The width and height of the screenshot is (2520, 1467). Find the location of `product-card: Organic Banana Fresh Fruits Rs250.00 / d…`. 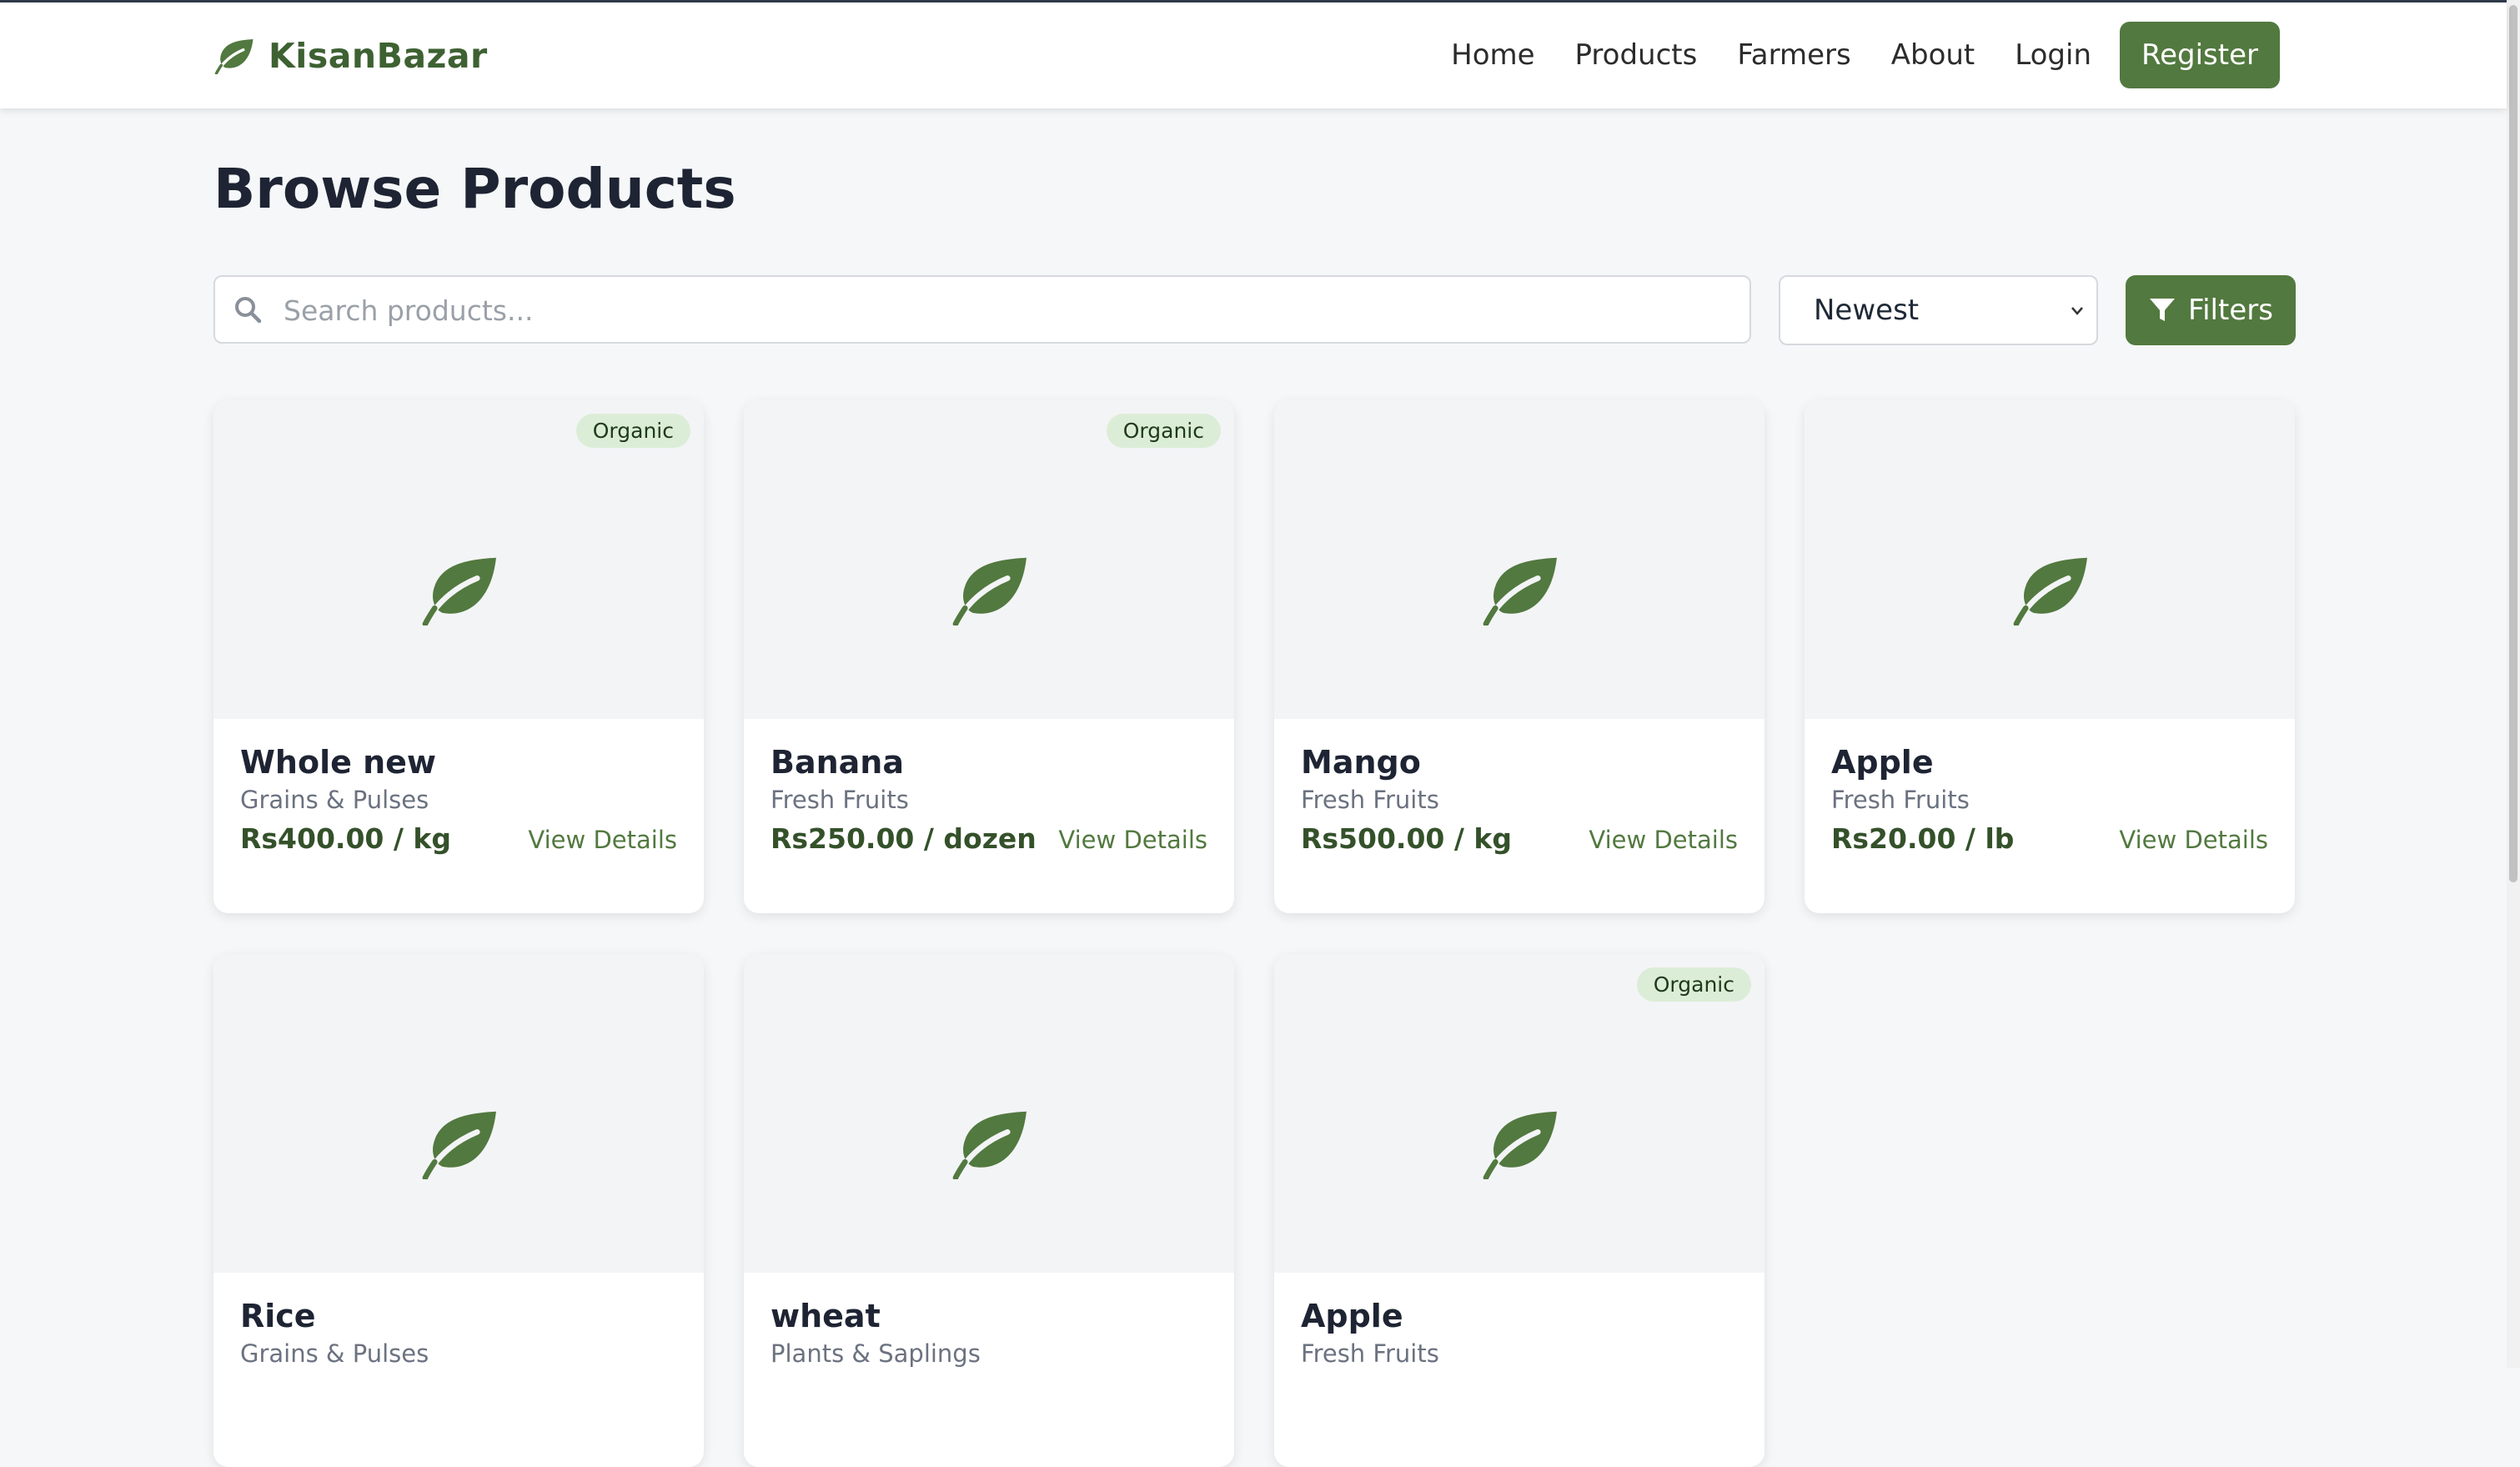

product-card: Organic Banana Fresh Fruits Rs250.00 / d… is located at coordinates (989, 656).